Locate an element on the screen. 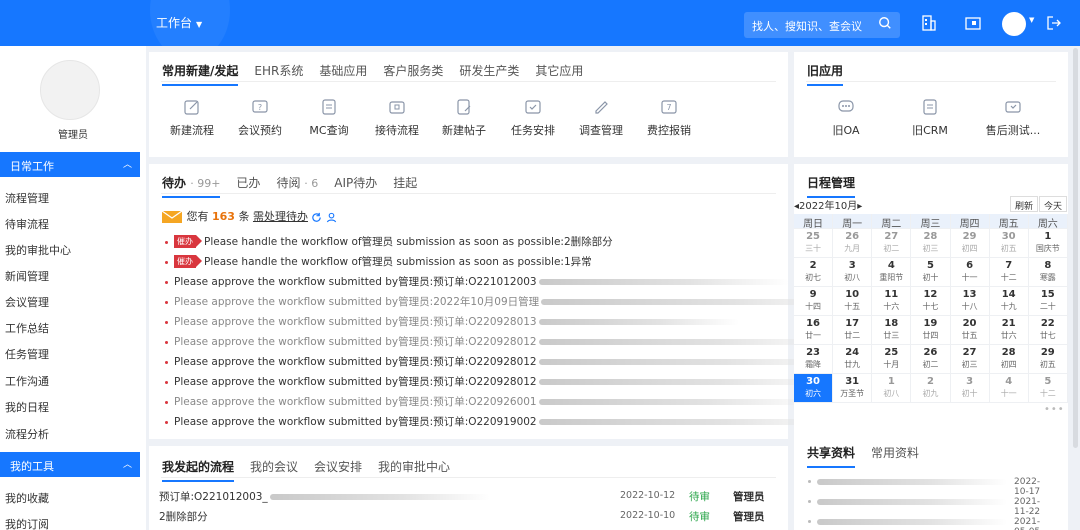  search-box: 找人、搜知识、查会议 is located at coordinates (822, 25).